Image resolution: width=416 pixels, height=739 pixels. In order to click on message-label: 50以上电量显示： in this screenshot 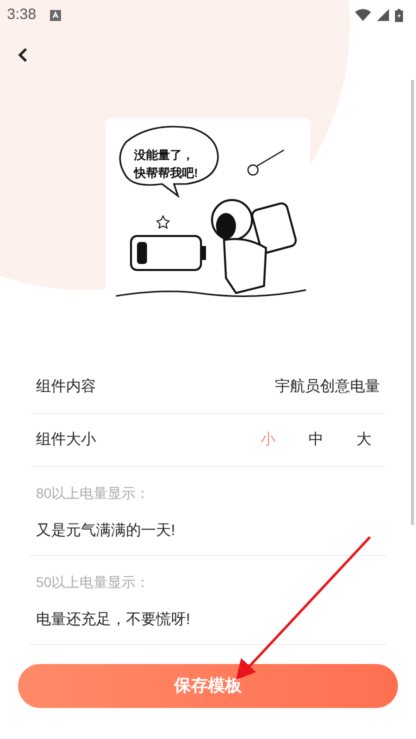, I will do `click(93, 582)`.